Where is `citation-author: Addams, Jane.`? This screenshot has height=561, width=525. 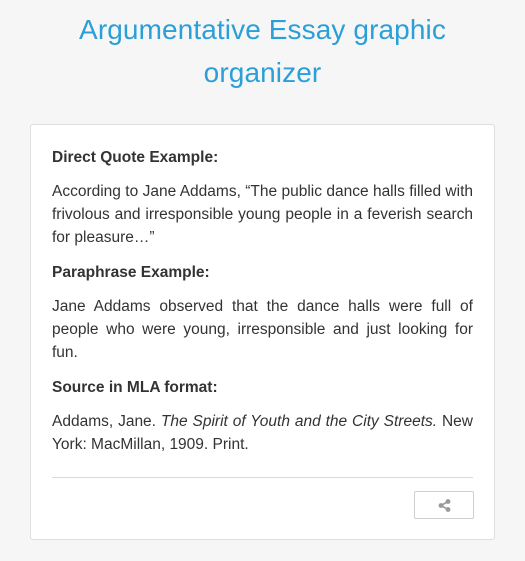 citation-author: Addams, Jane. is located at coordinates (104, 421).